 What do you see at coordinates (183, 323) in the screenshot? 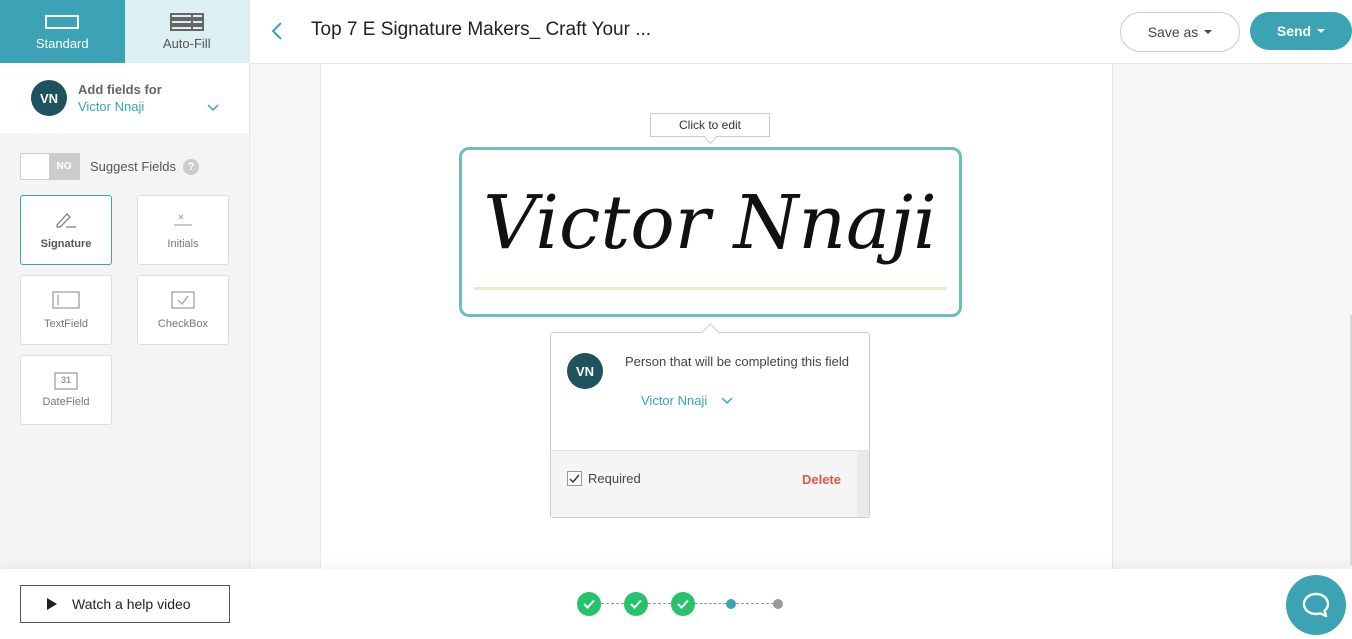
I see `field-checkbox-label: CheckBox` at bounding box center [183, 323].